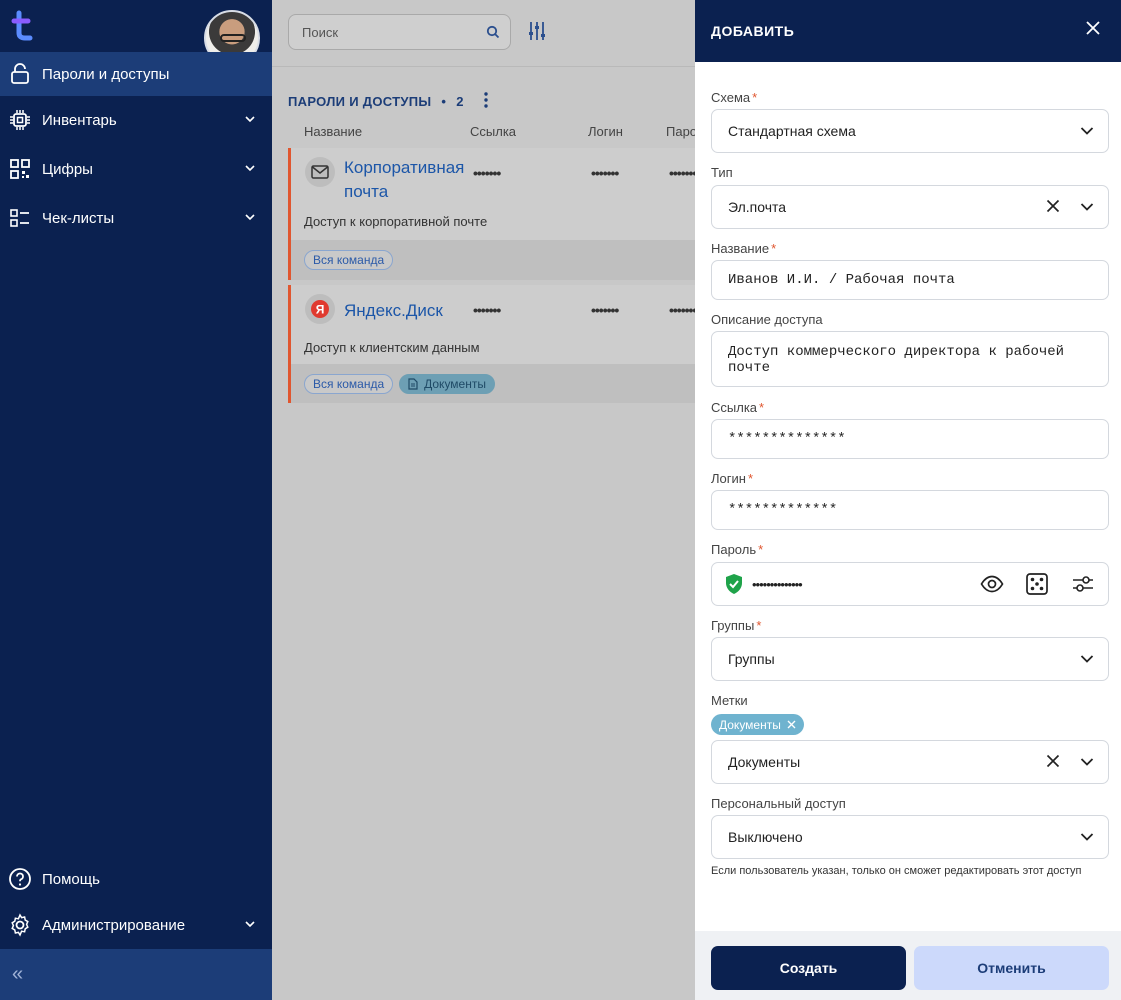 The image size is (1121, 1000). Describe the element at coordinates (738, 407) in the screenshot. I see `link-label: Ссылка *` at that location.